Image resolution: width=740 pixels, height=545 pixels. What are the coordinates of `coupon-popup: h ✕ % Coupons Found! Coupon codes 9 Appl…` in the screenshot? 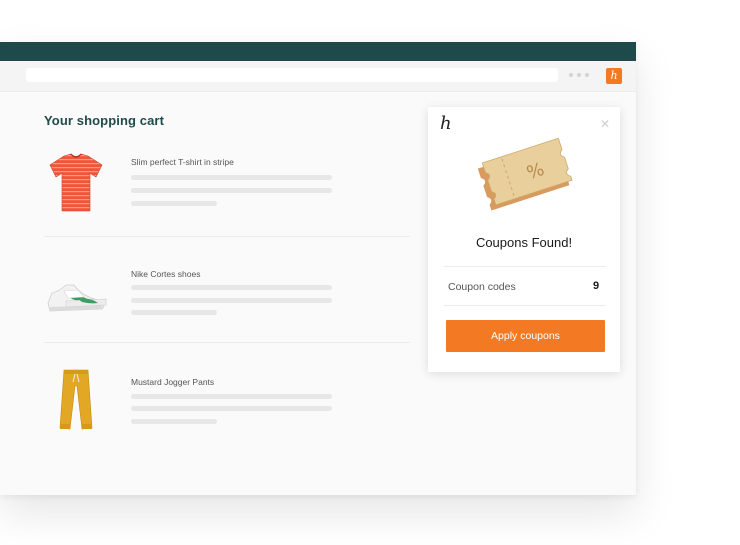 It's located at (524, 239).